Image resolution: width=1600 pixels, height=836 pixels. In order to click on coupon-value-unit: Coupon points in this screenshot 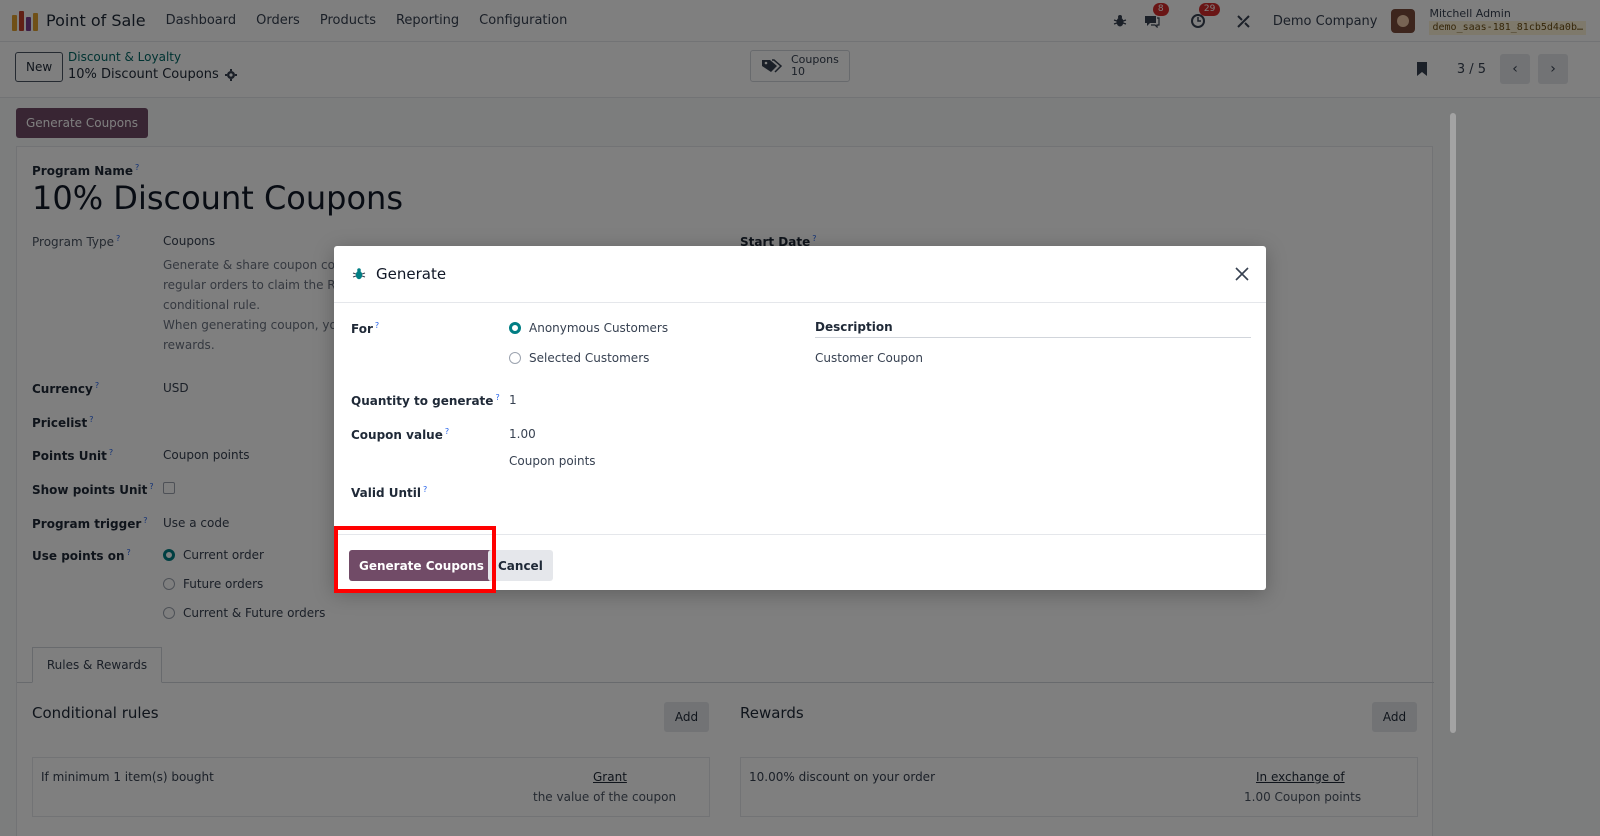, I will do `click(552, 461)`.